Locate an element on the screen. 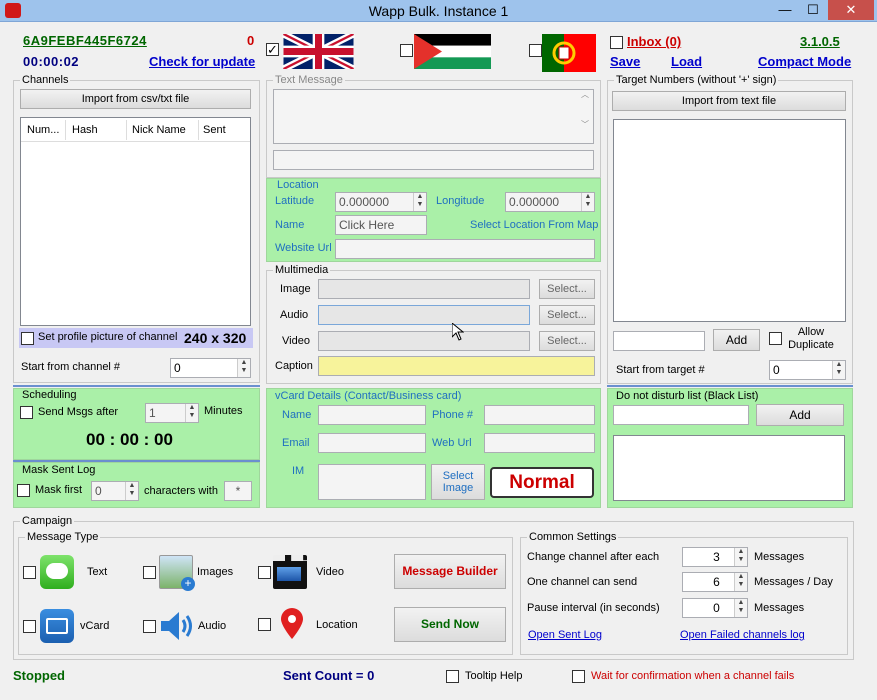 This screenshot has width=877, height=700. import-text-button: Import from text file is located at coordinates (729, 101).